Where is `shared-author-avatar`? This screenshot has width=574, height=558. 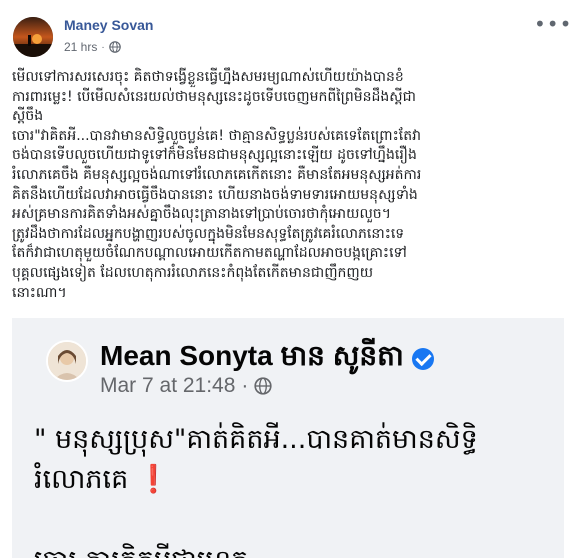
shared-author-avatar is located at coordinates (67, 361).